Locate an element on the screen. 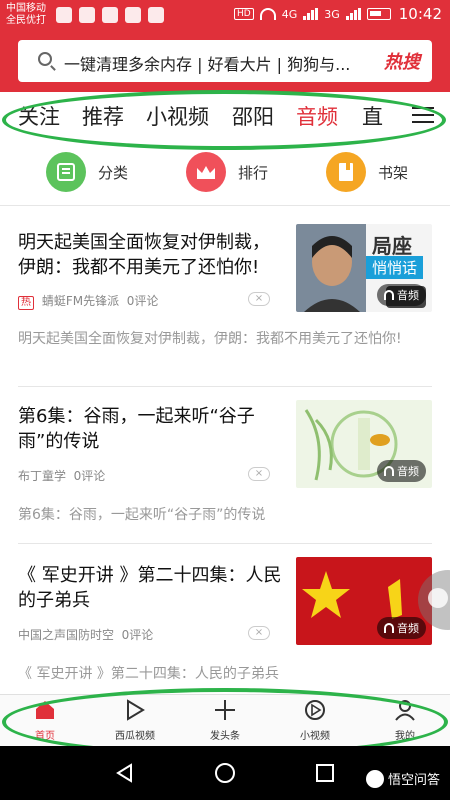  back-icon is located at coordinates (125, 773).